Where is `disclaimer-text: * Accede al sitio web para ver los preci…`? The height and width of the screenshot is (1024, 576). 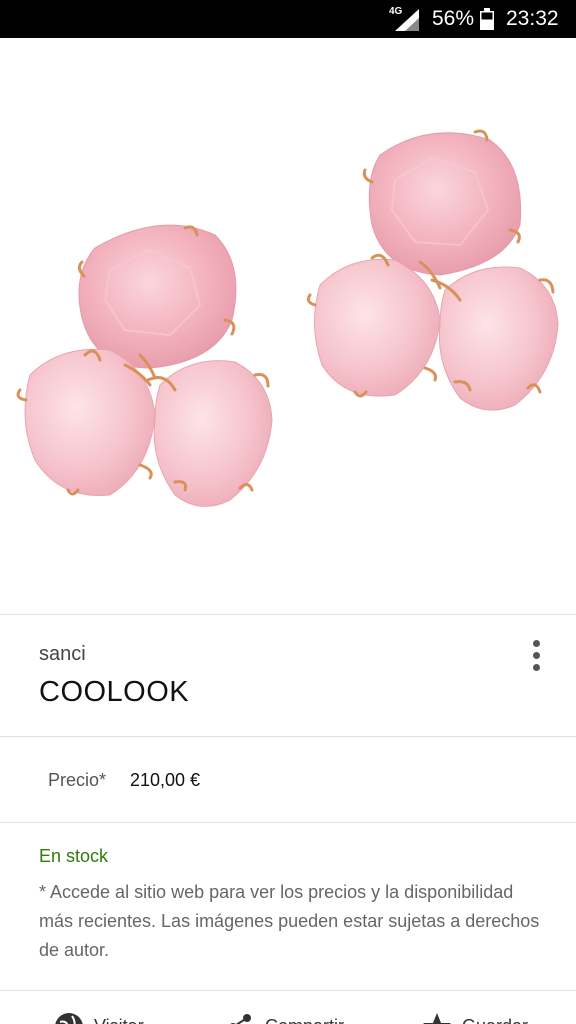
disclaimer-text: * Accede al sitio web para ver los preci… is located at coordinates (289, 921).